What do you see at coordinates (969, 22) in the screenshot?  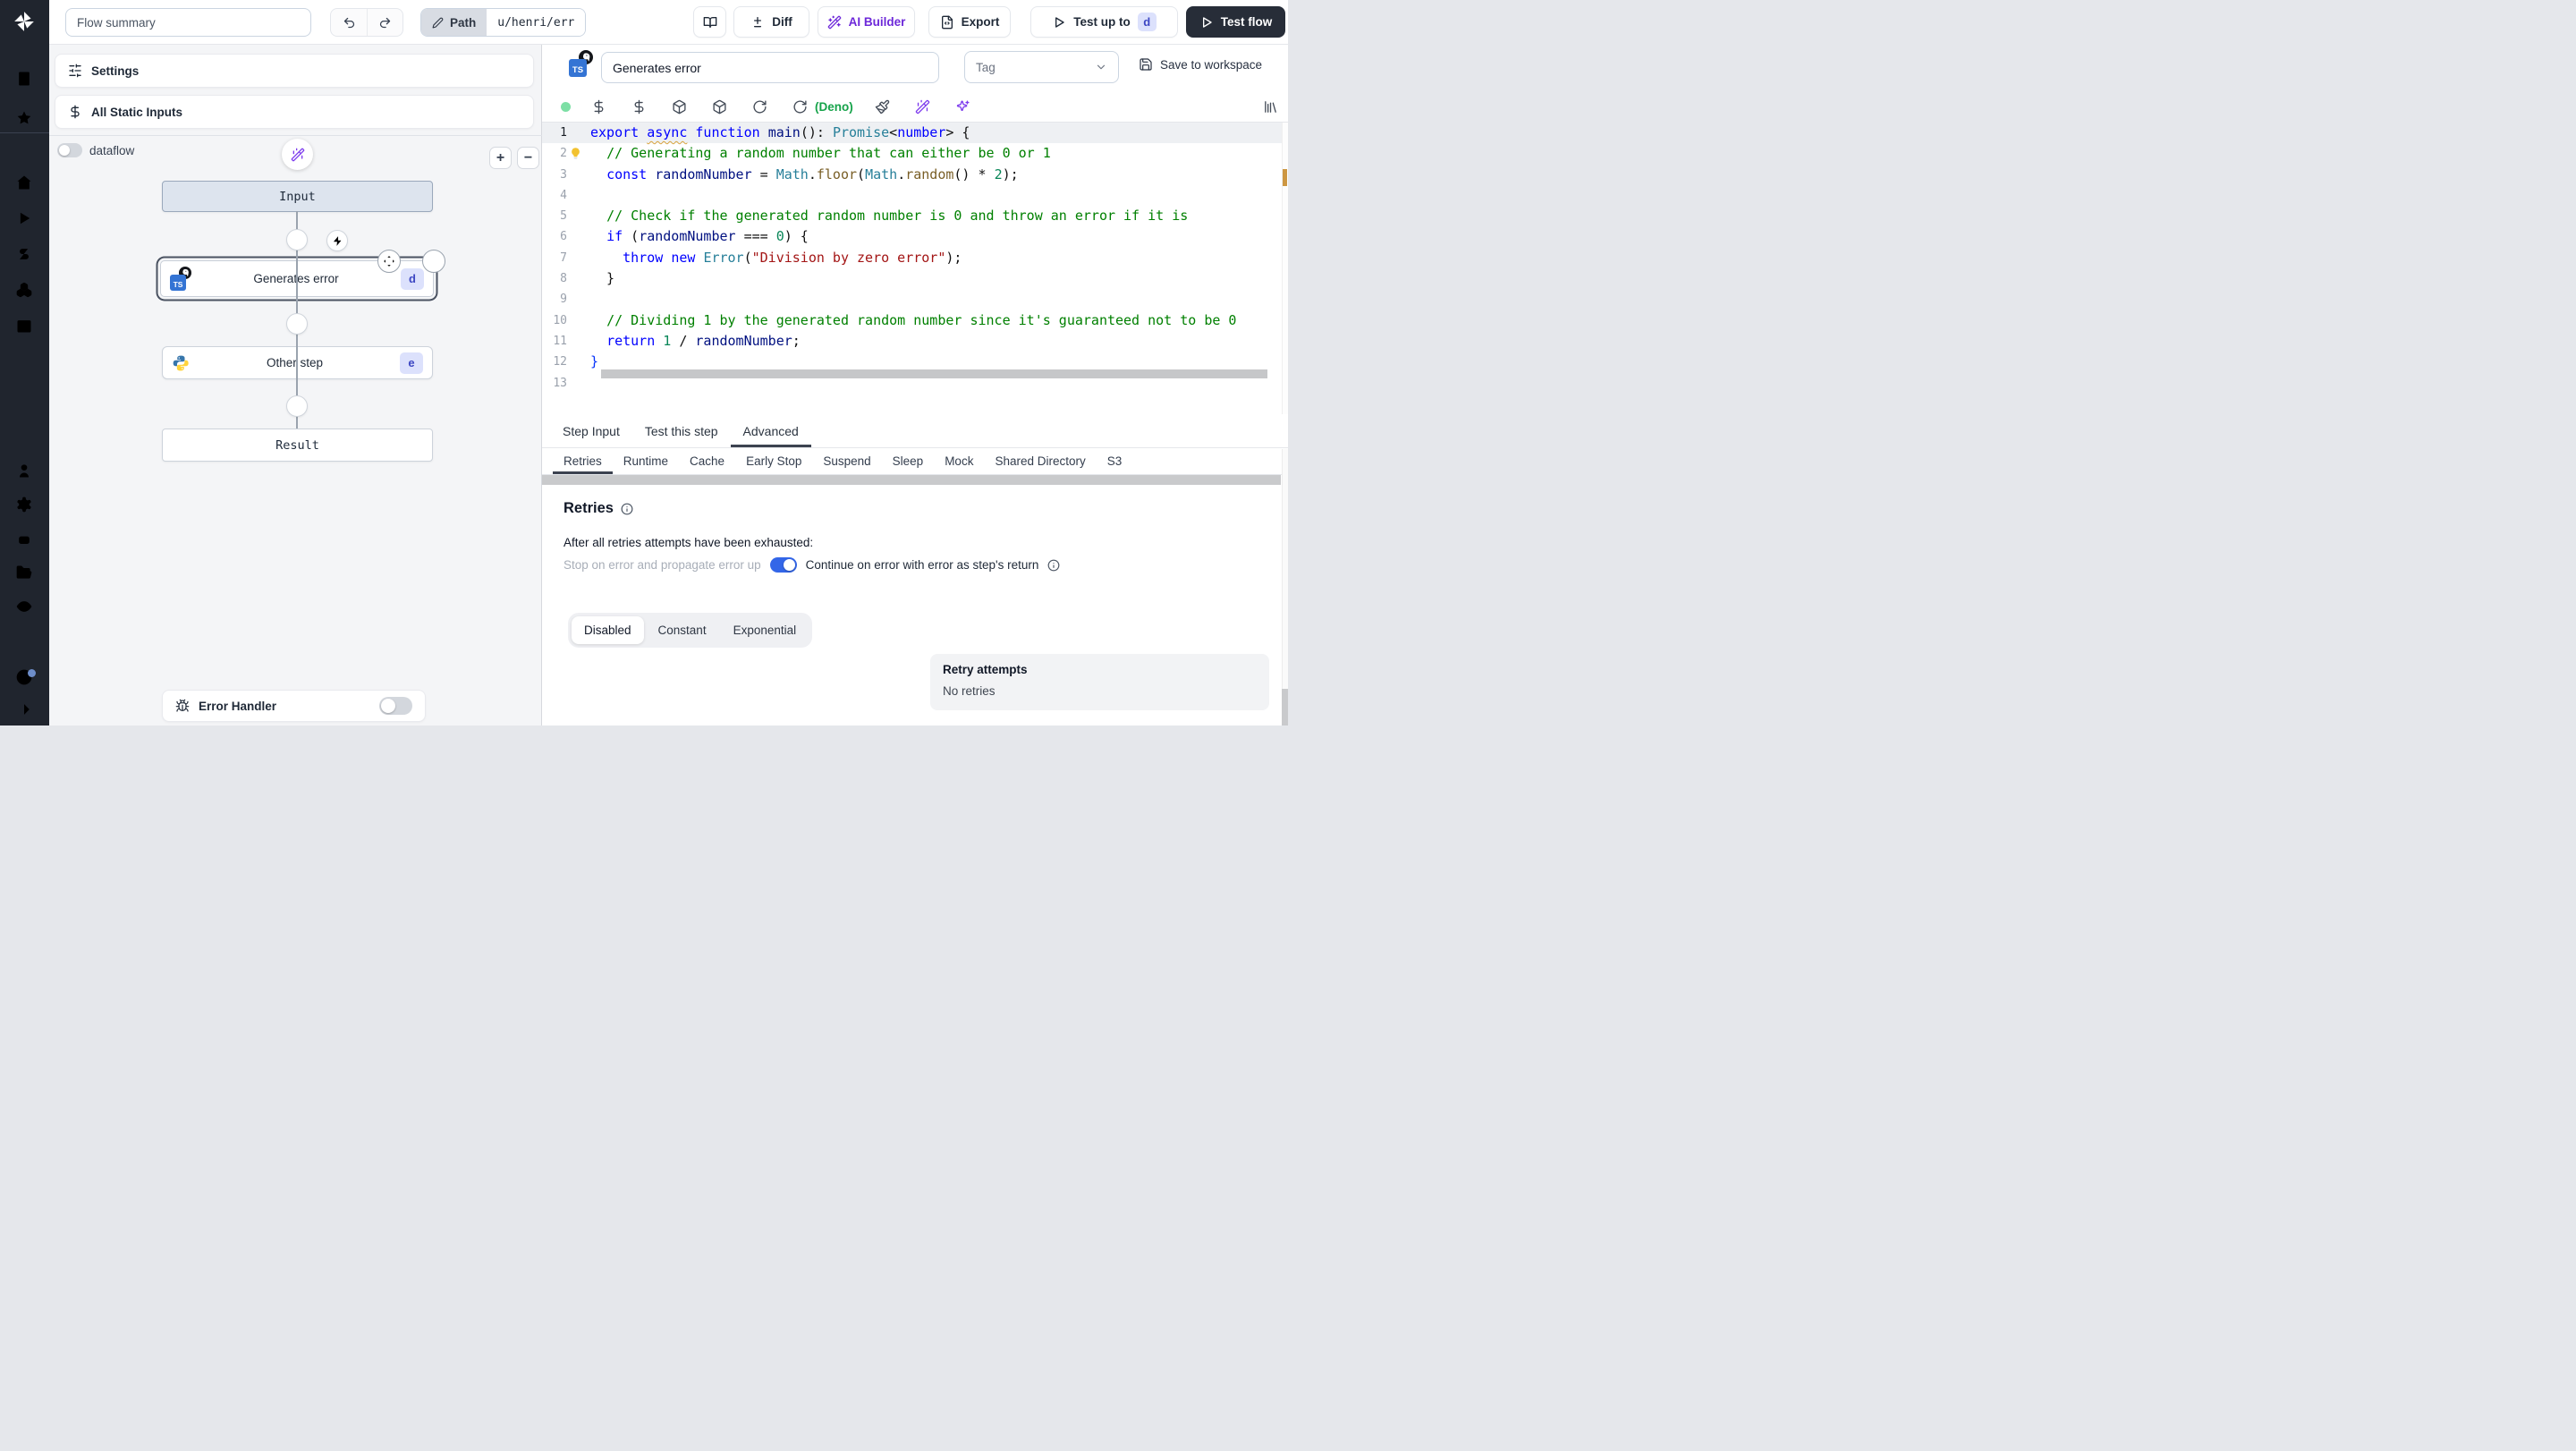 I see `export-button: Export` at bounding box center [969, 22].